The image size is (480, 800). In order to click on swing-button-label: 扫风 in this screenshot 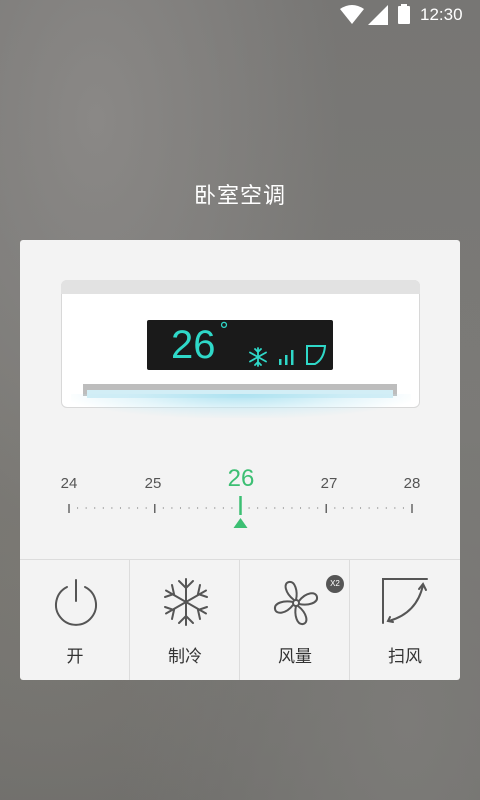, I will do `click(405, 657)`.